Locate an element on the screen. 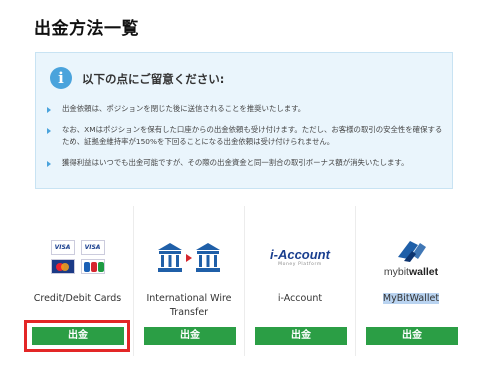 This screenshot has width=480, height=381. method-name: Credit/Debit Cards is located at coordinates (77, 298).